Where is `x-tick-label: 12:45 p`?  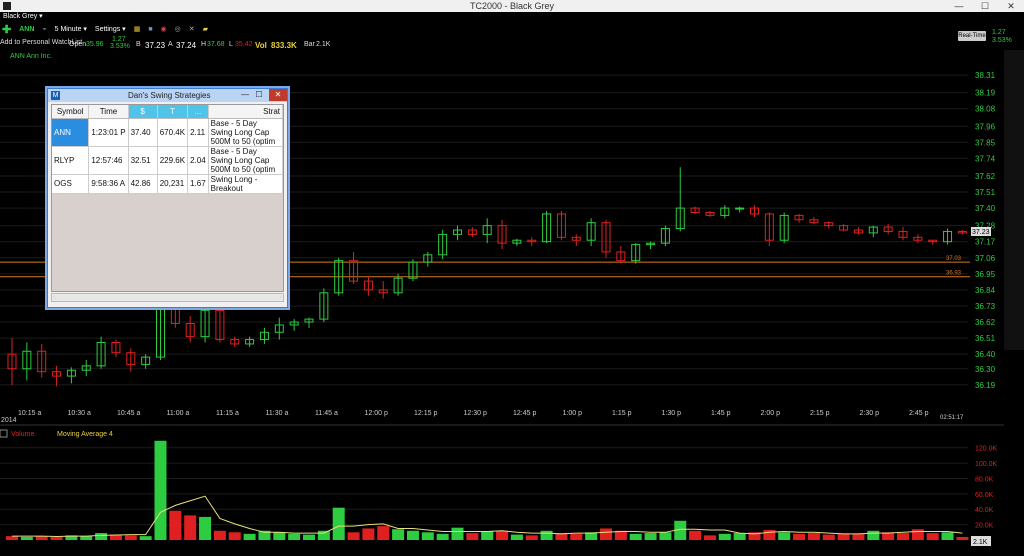 x-tick-label: 12:45 p is located at coordinates (524, 413).